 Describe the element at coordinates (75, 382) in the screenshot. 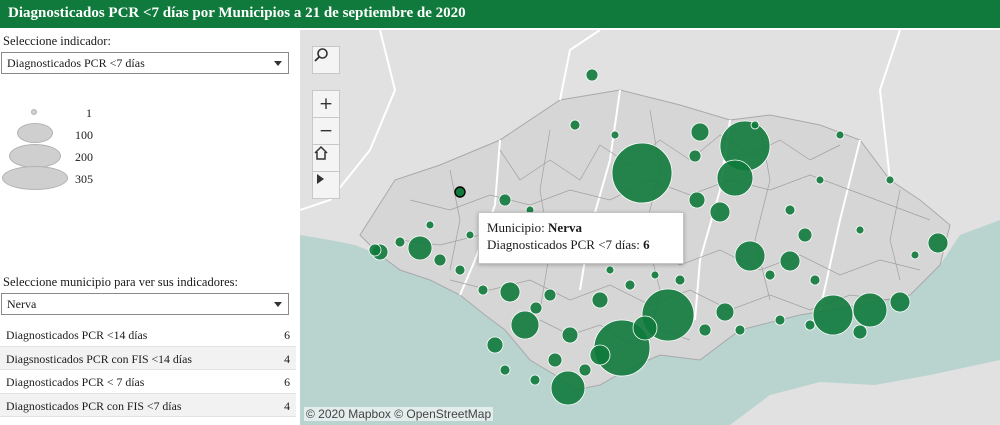

I see `indicator-label: Diagnosticados PCR < 7 días` at that location.